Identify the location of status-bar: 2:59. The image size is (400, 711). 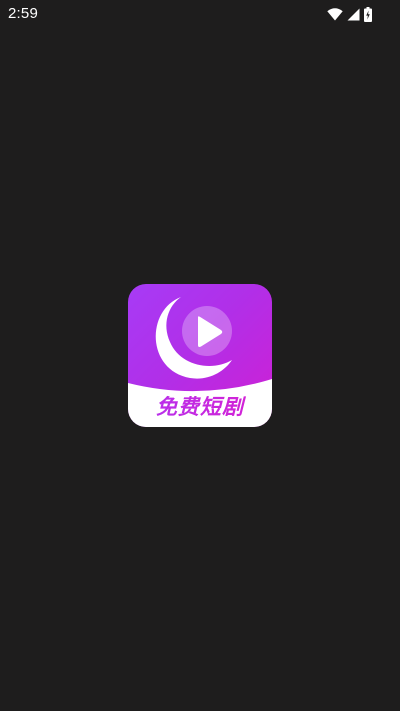
(200, 14).